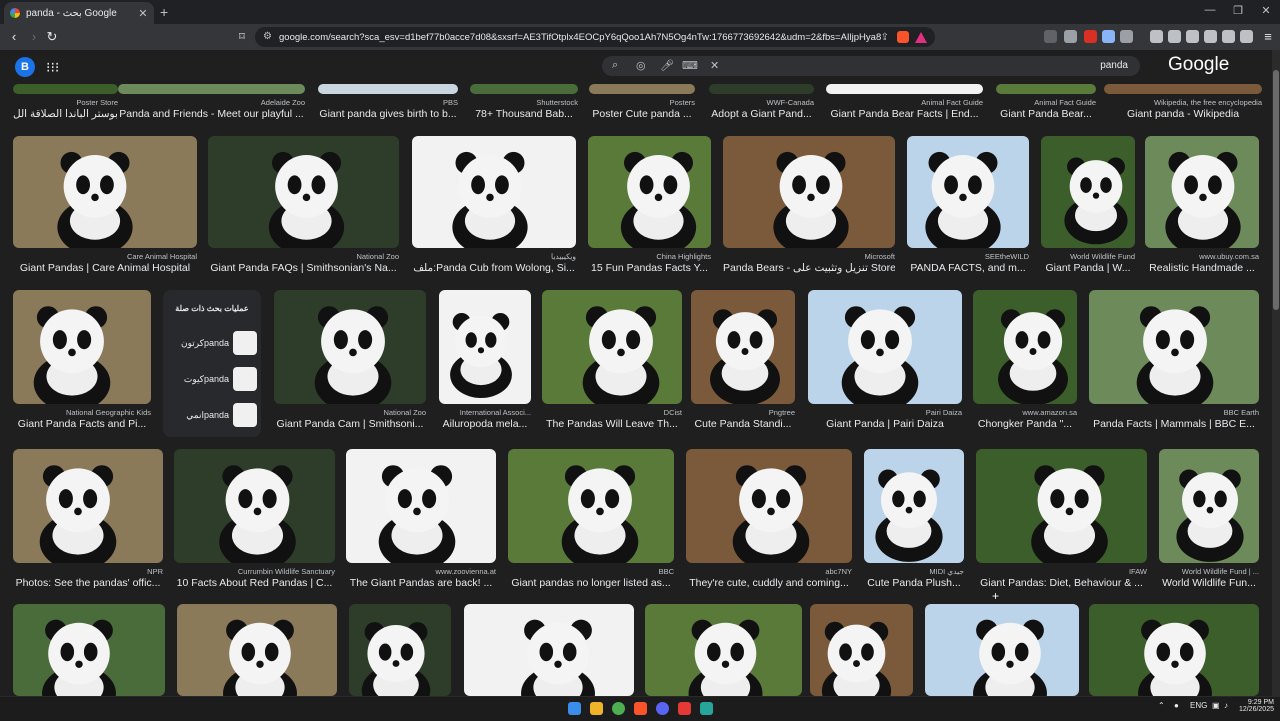 The width and height of the screenshot is (1280, 721). Describe the element at coordinates (211, 102) in the screenshot. I see `image-source: Adelaide Zoo` at that location.